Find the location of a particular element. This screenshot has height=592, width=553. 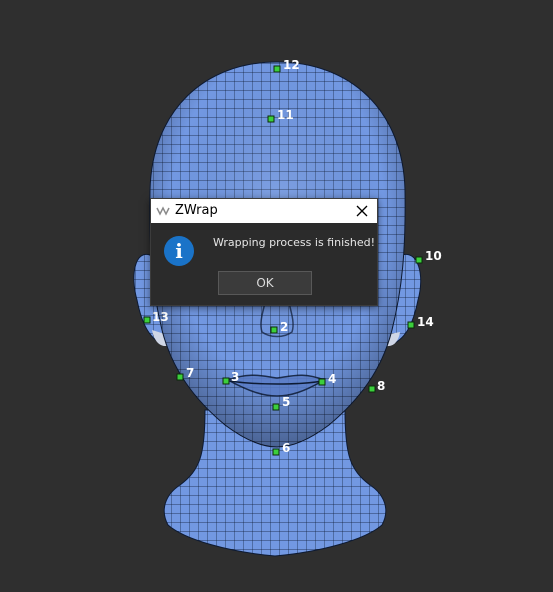

info-icon: i is located at coordinates (179, 251).